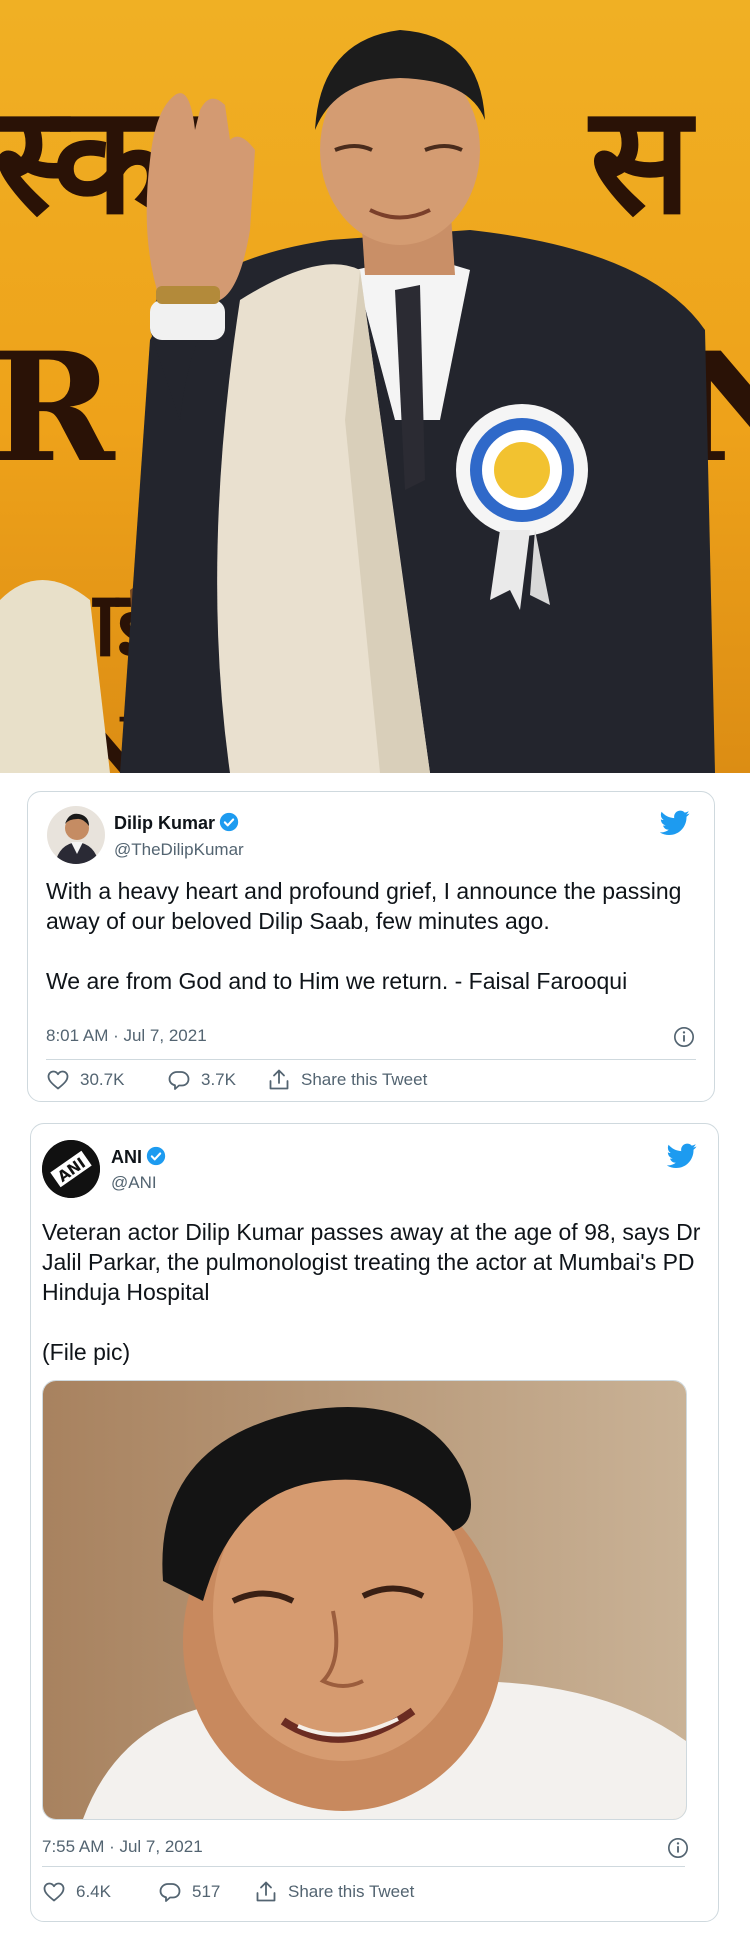 The height and width of the screenshot is (1940, 750). I want to click on reply-count: 517, so click(206, 1891).